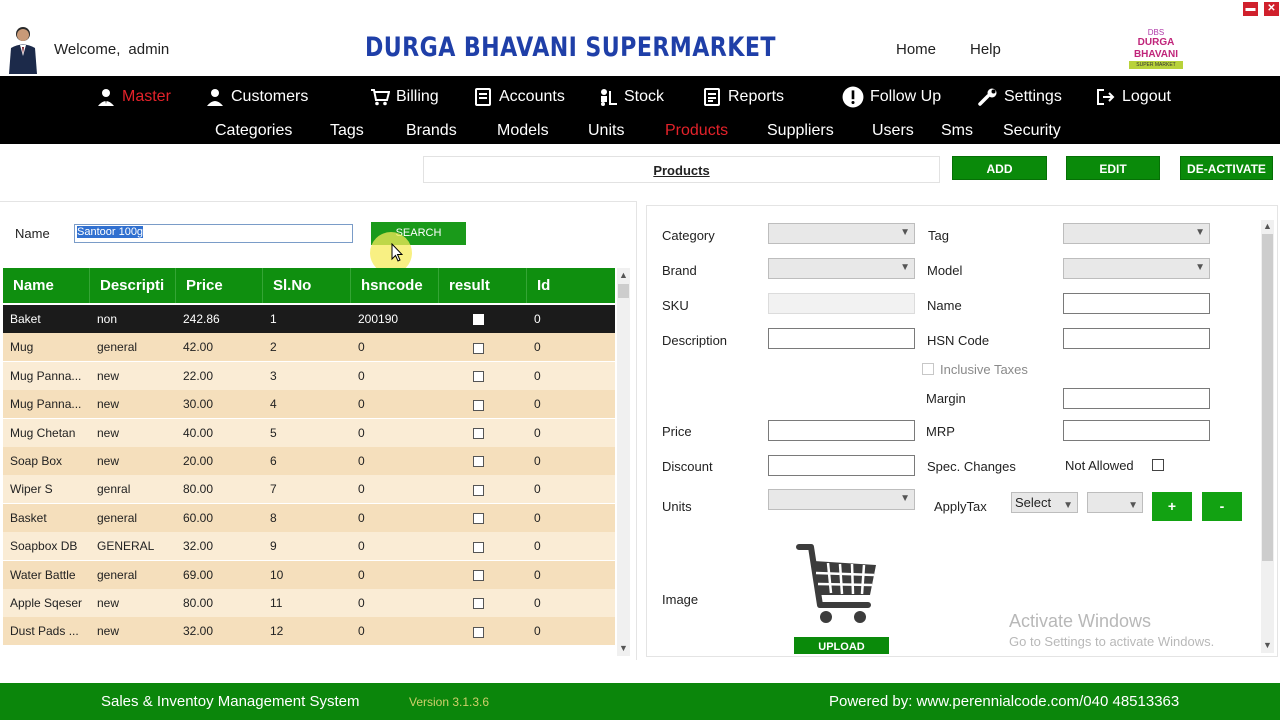 This screenshot has width=1280, height=720. I want to click on subnav-tags: Tags, so click(347, 131).